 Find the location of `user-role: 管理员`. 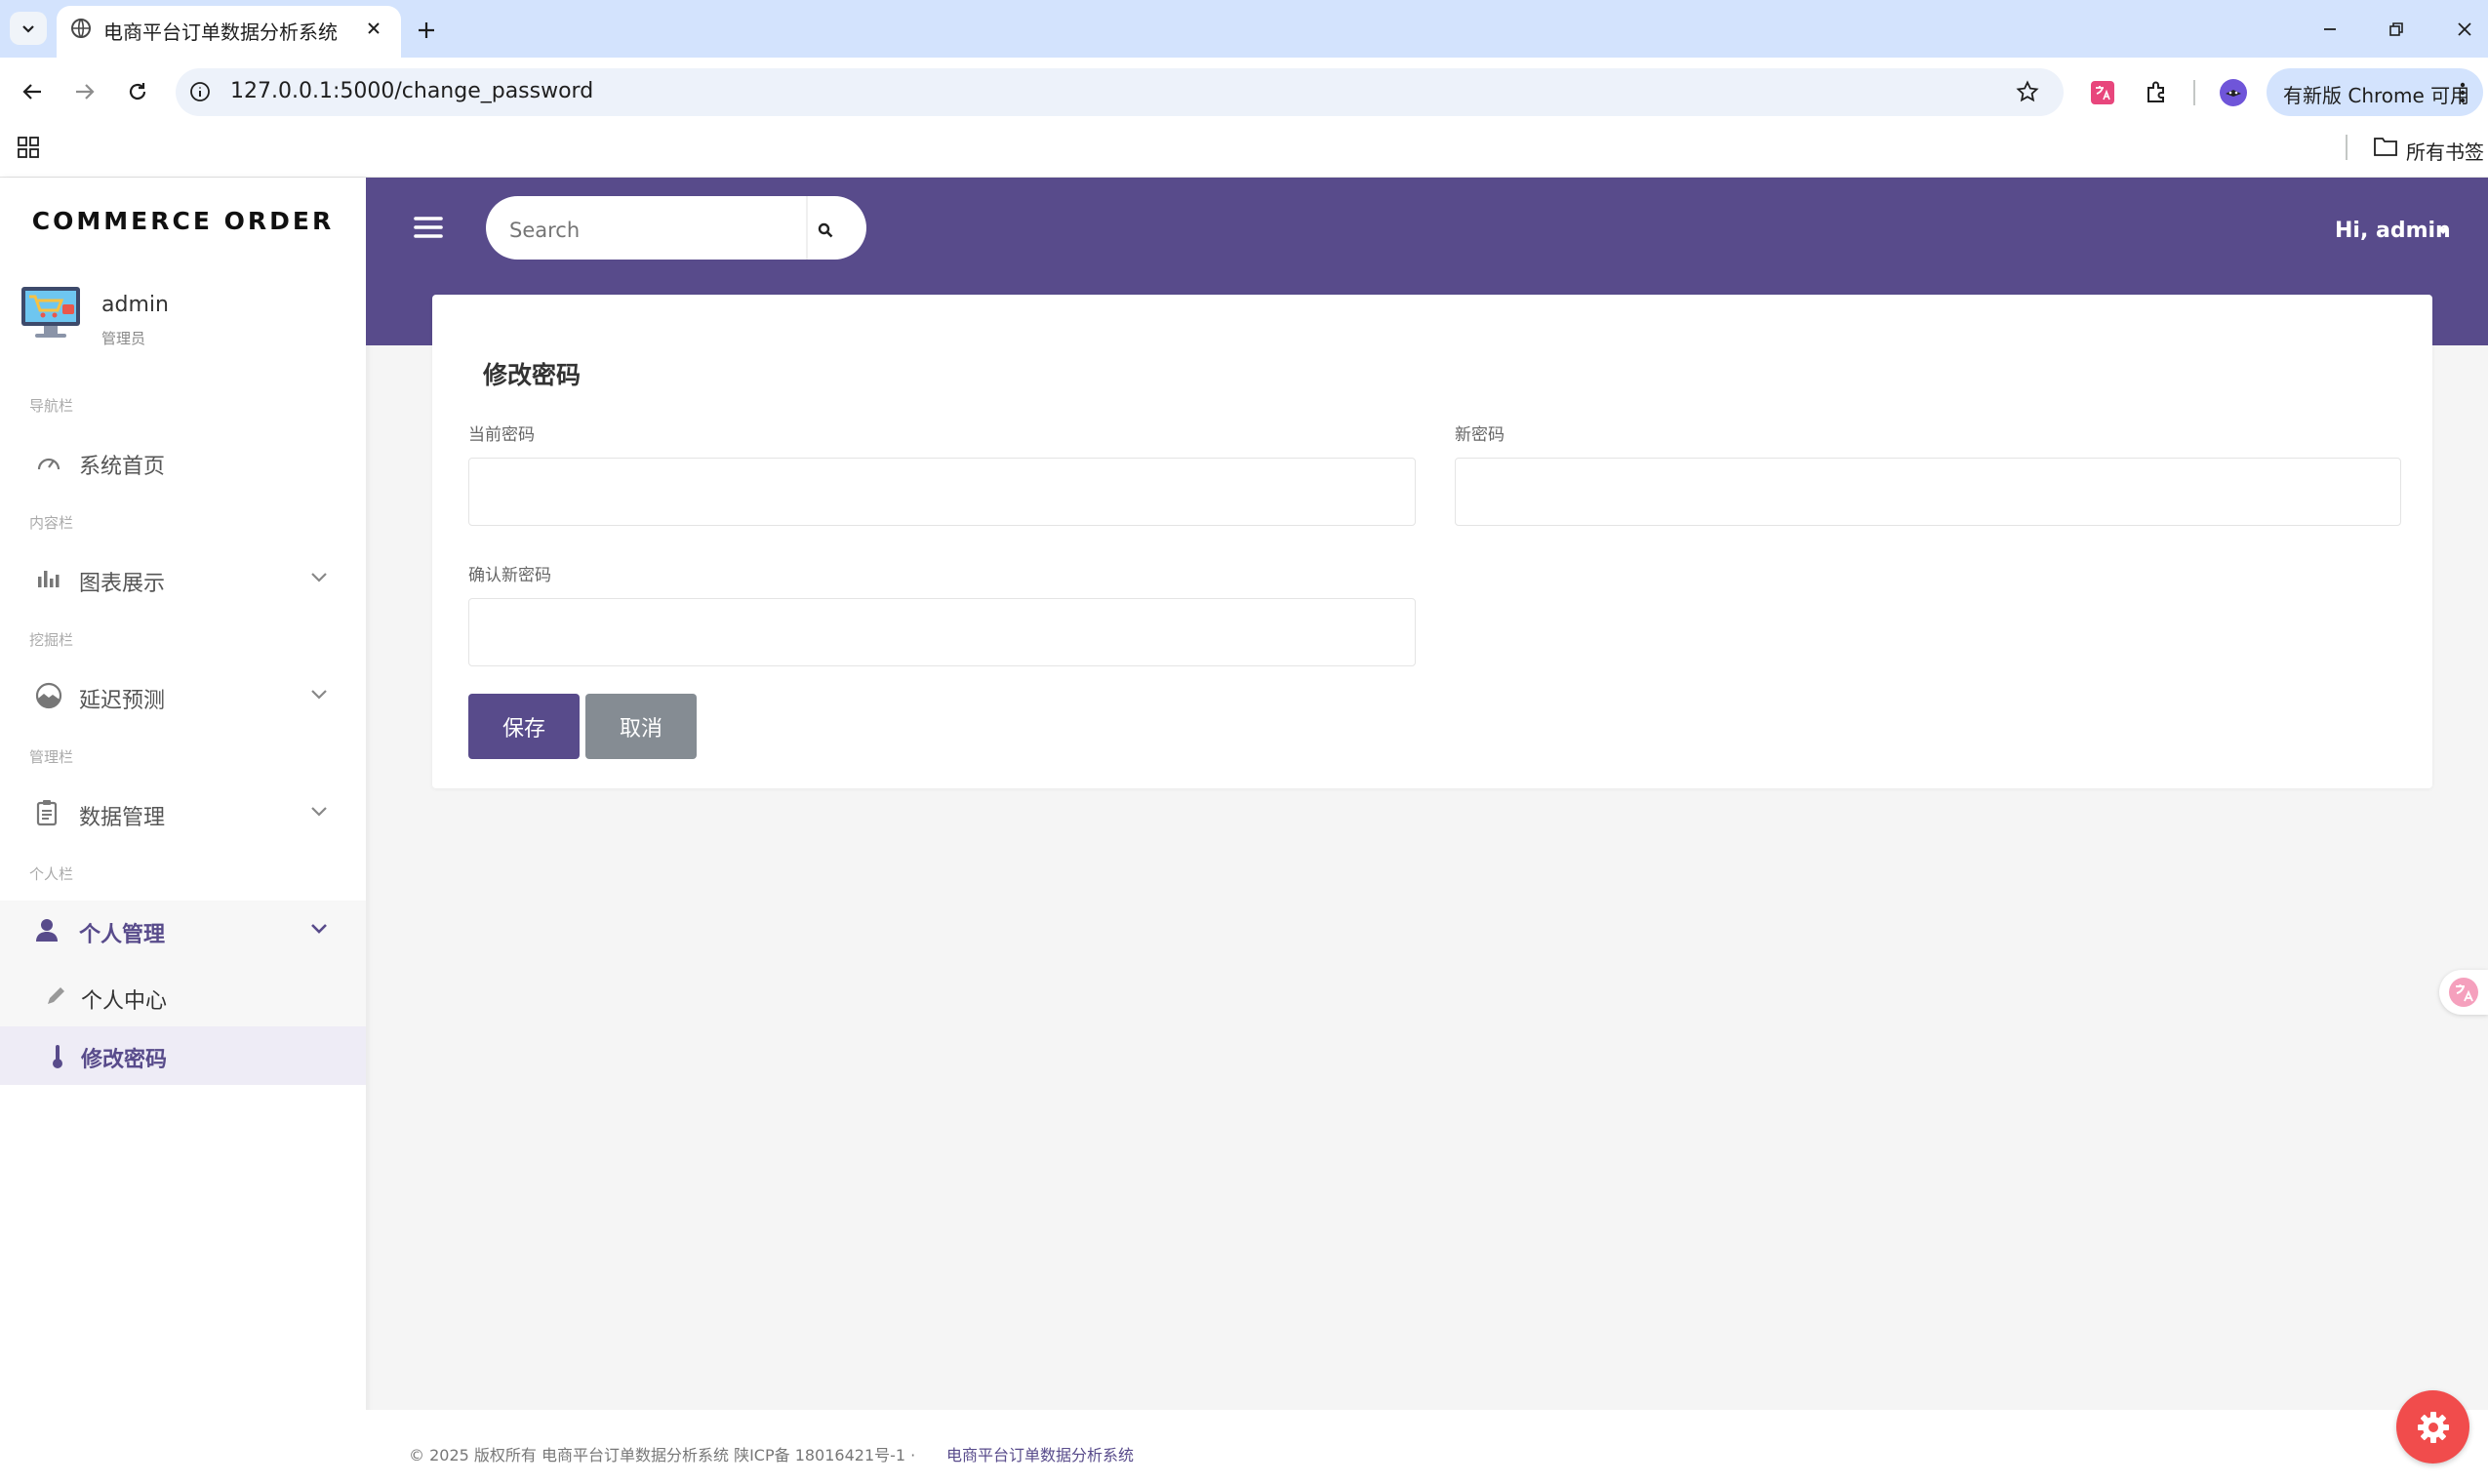

user-role: 管理员 is located at coordinates (123, 338).